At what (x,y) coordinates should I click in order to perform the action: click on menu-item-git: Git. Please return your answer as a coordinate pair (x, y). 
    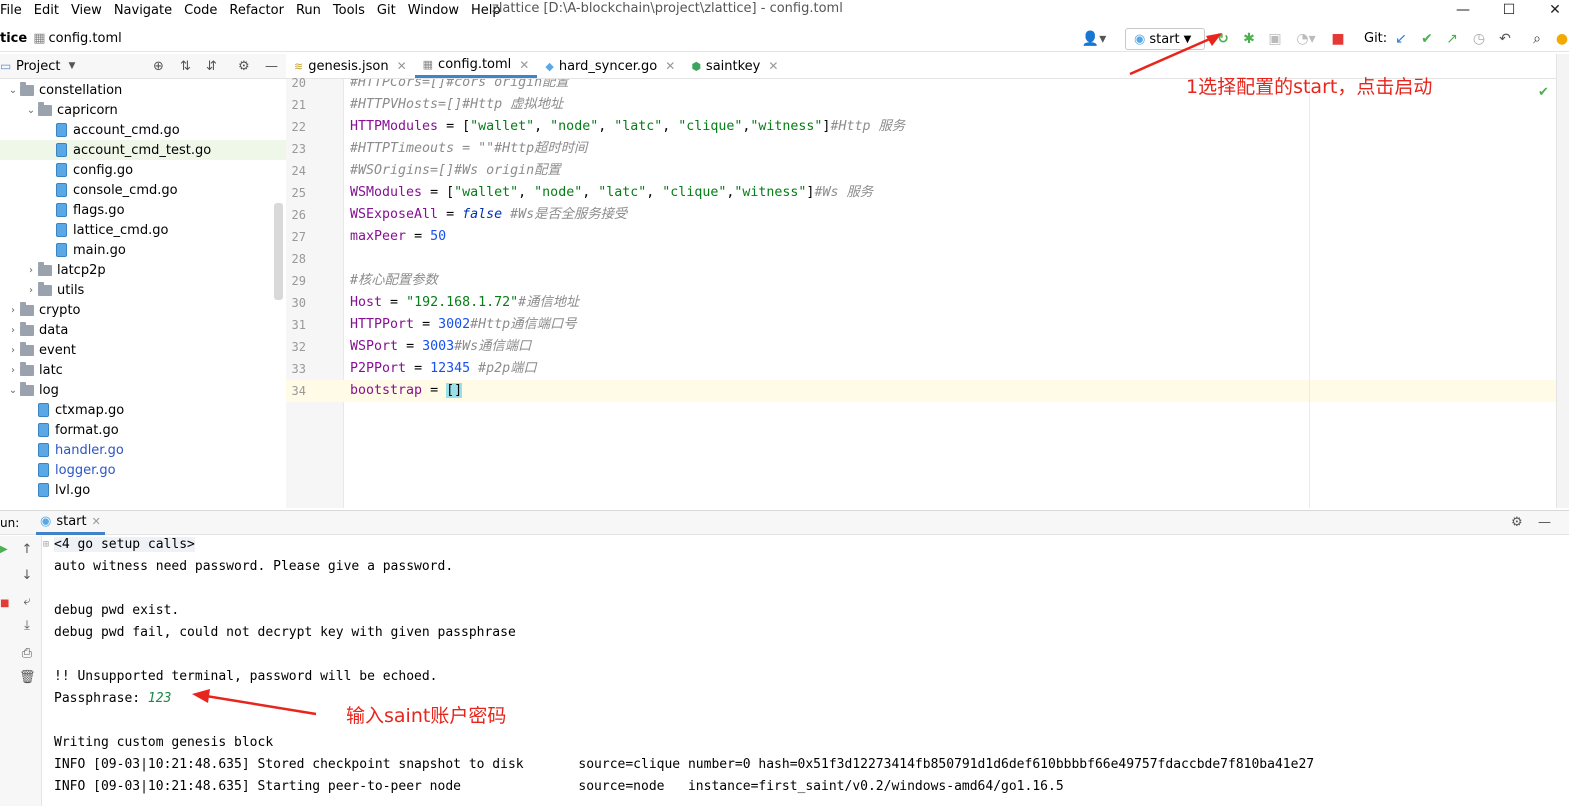
    Looking at the image, I should click on (386, 11).